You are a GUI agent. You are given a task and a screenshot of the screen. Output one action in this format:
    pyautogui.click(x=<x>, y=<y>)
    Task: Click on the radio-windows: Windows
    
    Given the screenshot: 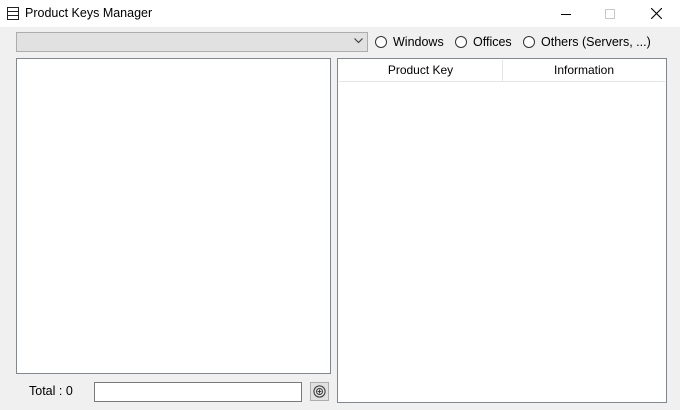 What is the action you would take?
    pyautogui.click(x=409, y=42)
    